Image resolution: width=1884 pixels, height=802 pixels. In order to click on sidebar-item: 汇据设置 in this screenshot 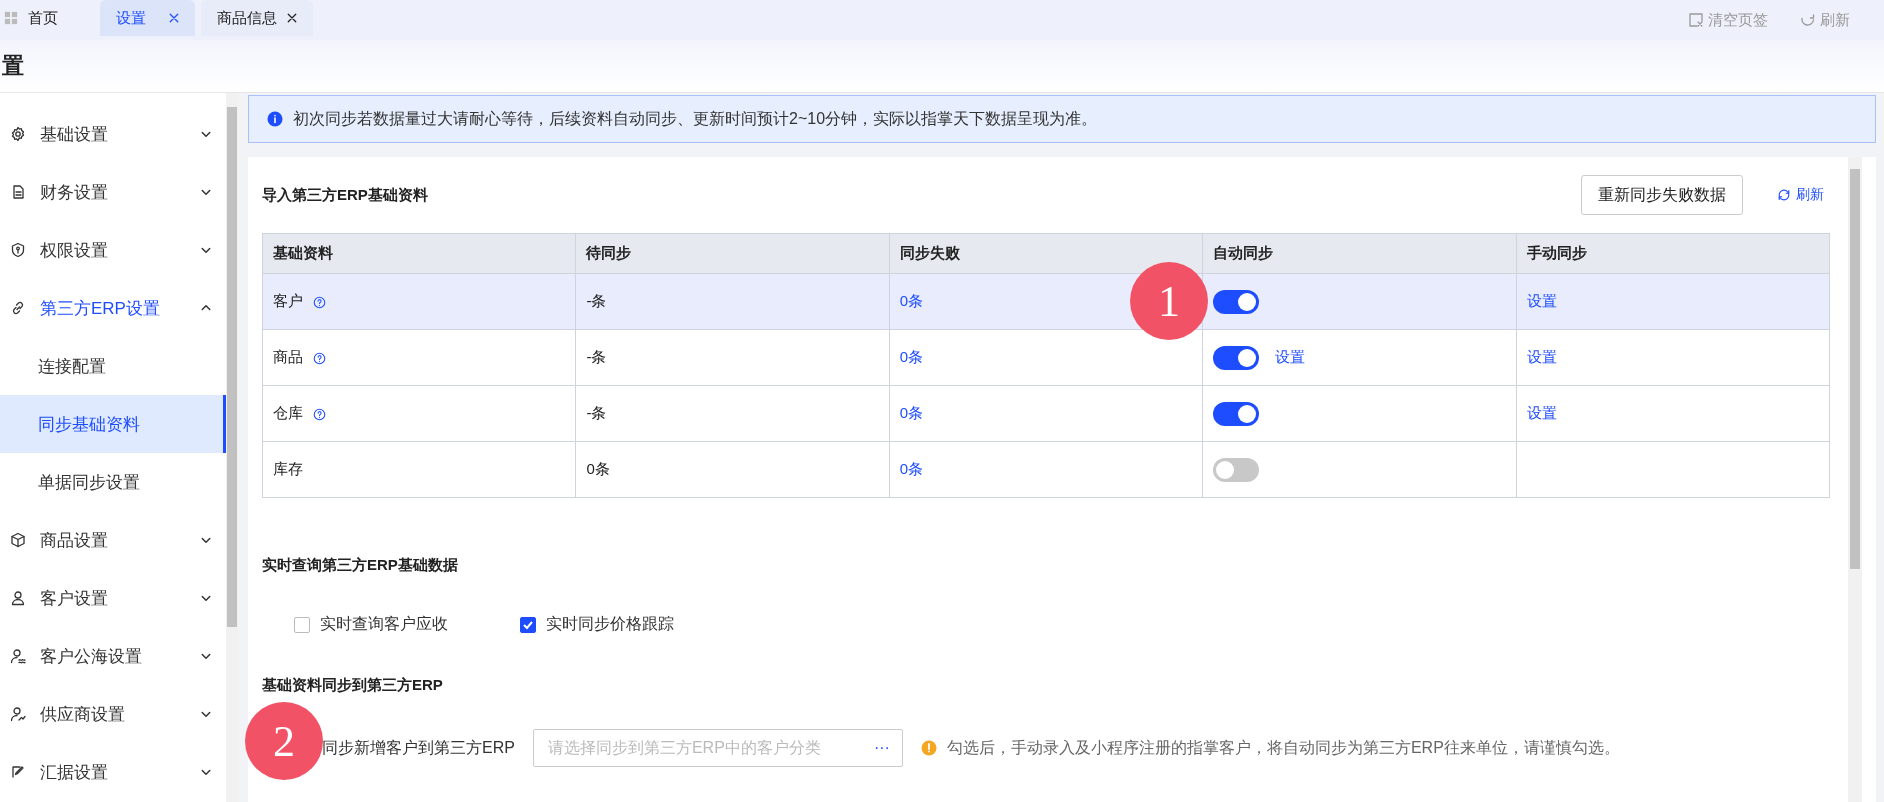, I will do `click(113, 772)`.